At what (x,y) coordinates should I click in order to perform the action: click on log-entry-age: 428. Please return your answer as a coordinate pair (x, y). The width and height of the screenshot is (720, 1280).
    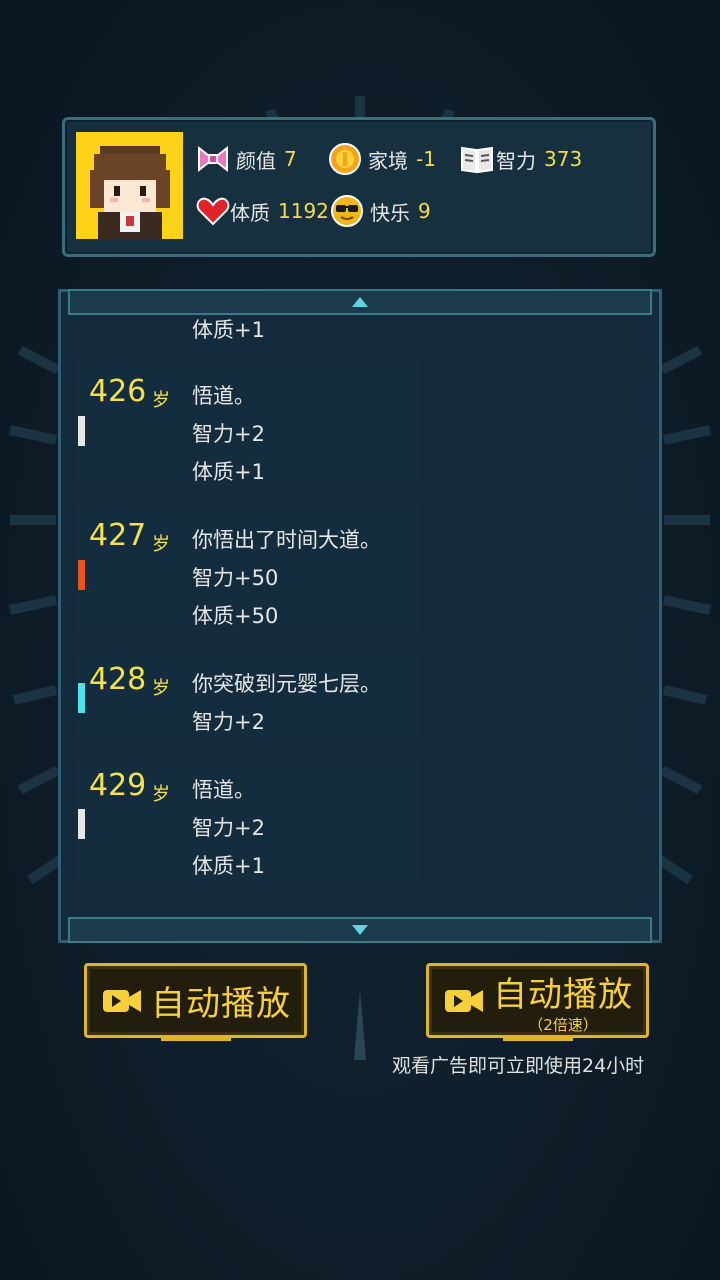
    Looking at the image, I should click on (118, 679).